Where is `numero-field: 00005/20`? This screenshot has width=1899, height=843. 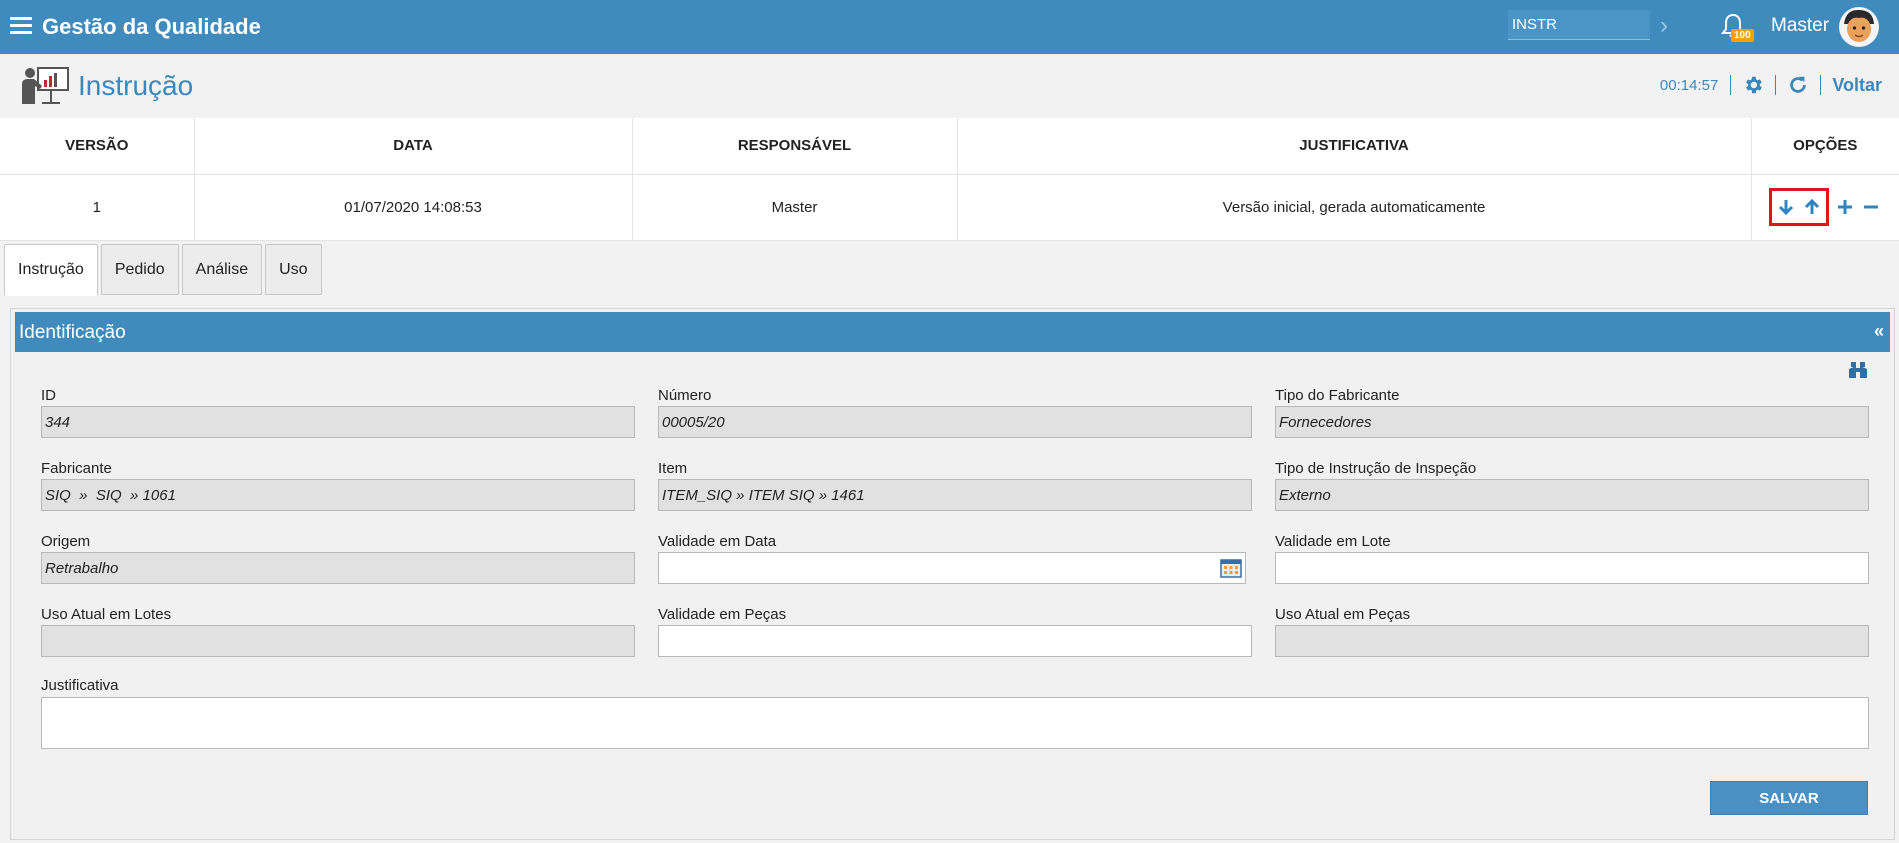
numero-field: 00005/20 is located at coordinates (955, 422).